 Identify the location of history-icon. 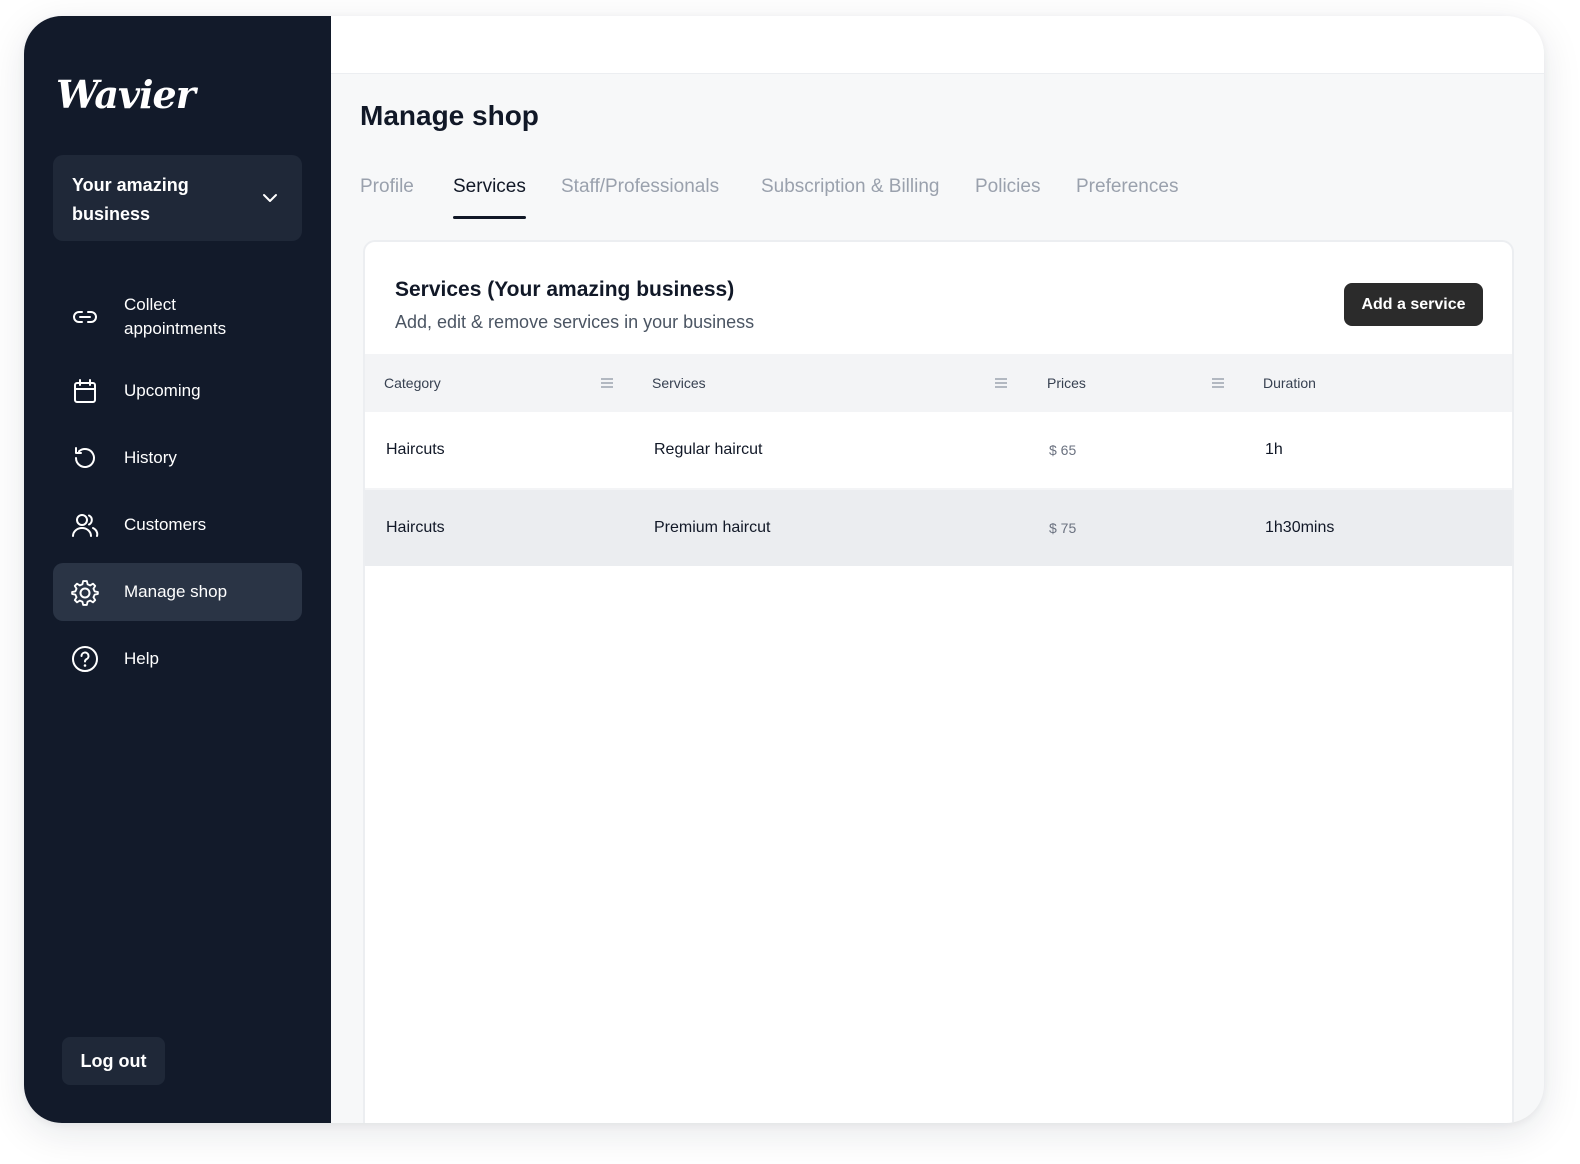
(85, 457).